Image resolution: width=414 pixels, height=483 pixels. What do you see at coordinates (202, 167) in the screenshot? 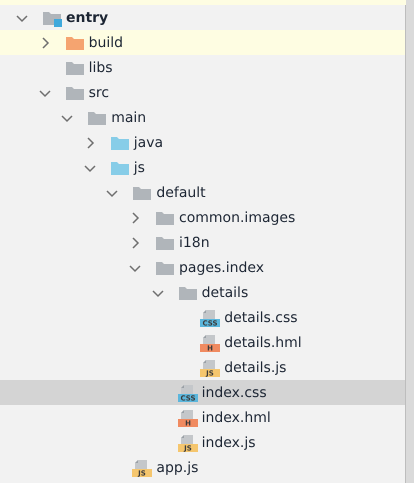
I see `tree-row: js` at bounding box center [202, 167].